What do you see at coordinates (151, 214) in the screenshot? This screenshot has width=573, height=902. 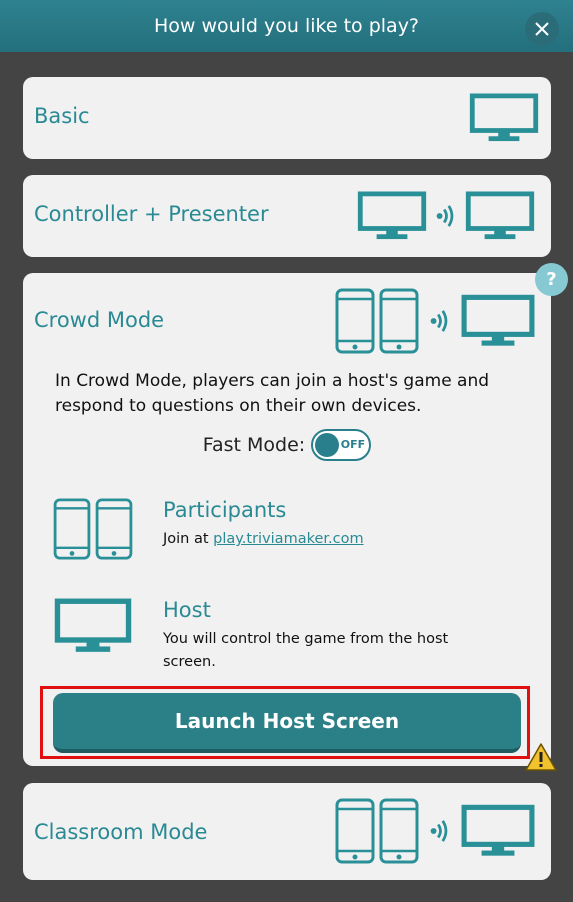 I see `mode-label-controller-presenter: Controller + Presenter` at bounding box center [151, 214].